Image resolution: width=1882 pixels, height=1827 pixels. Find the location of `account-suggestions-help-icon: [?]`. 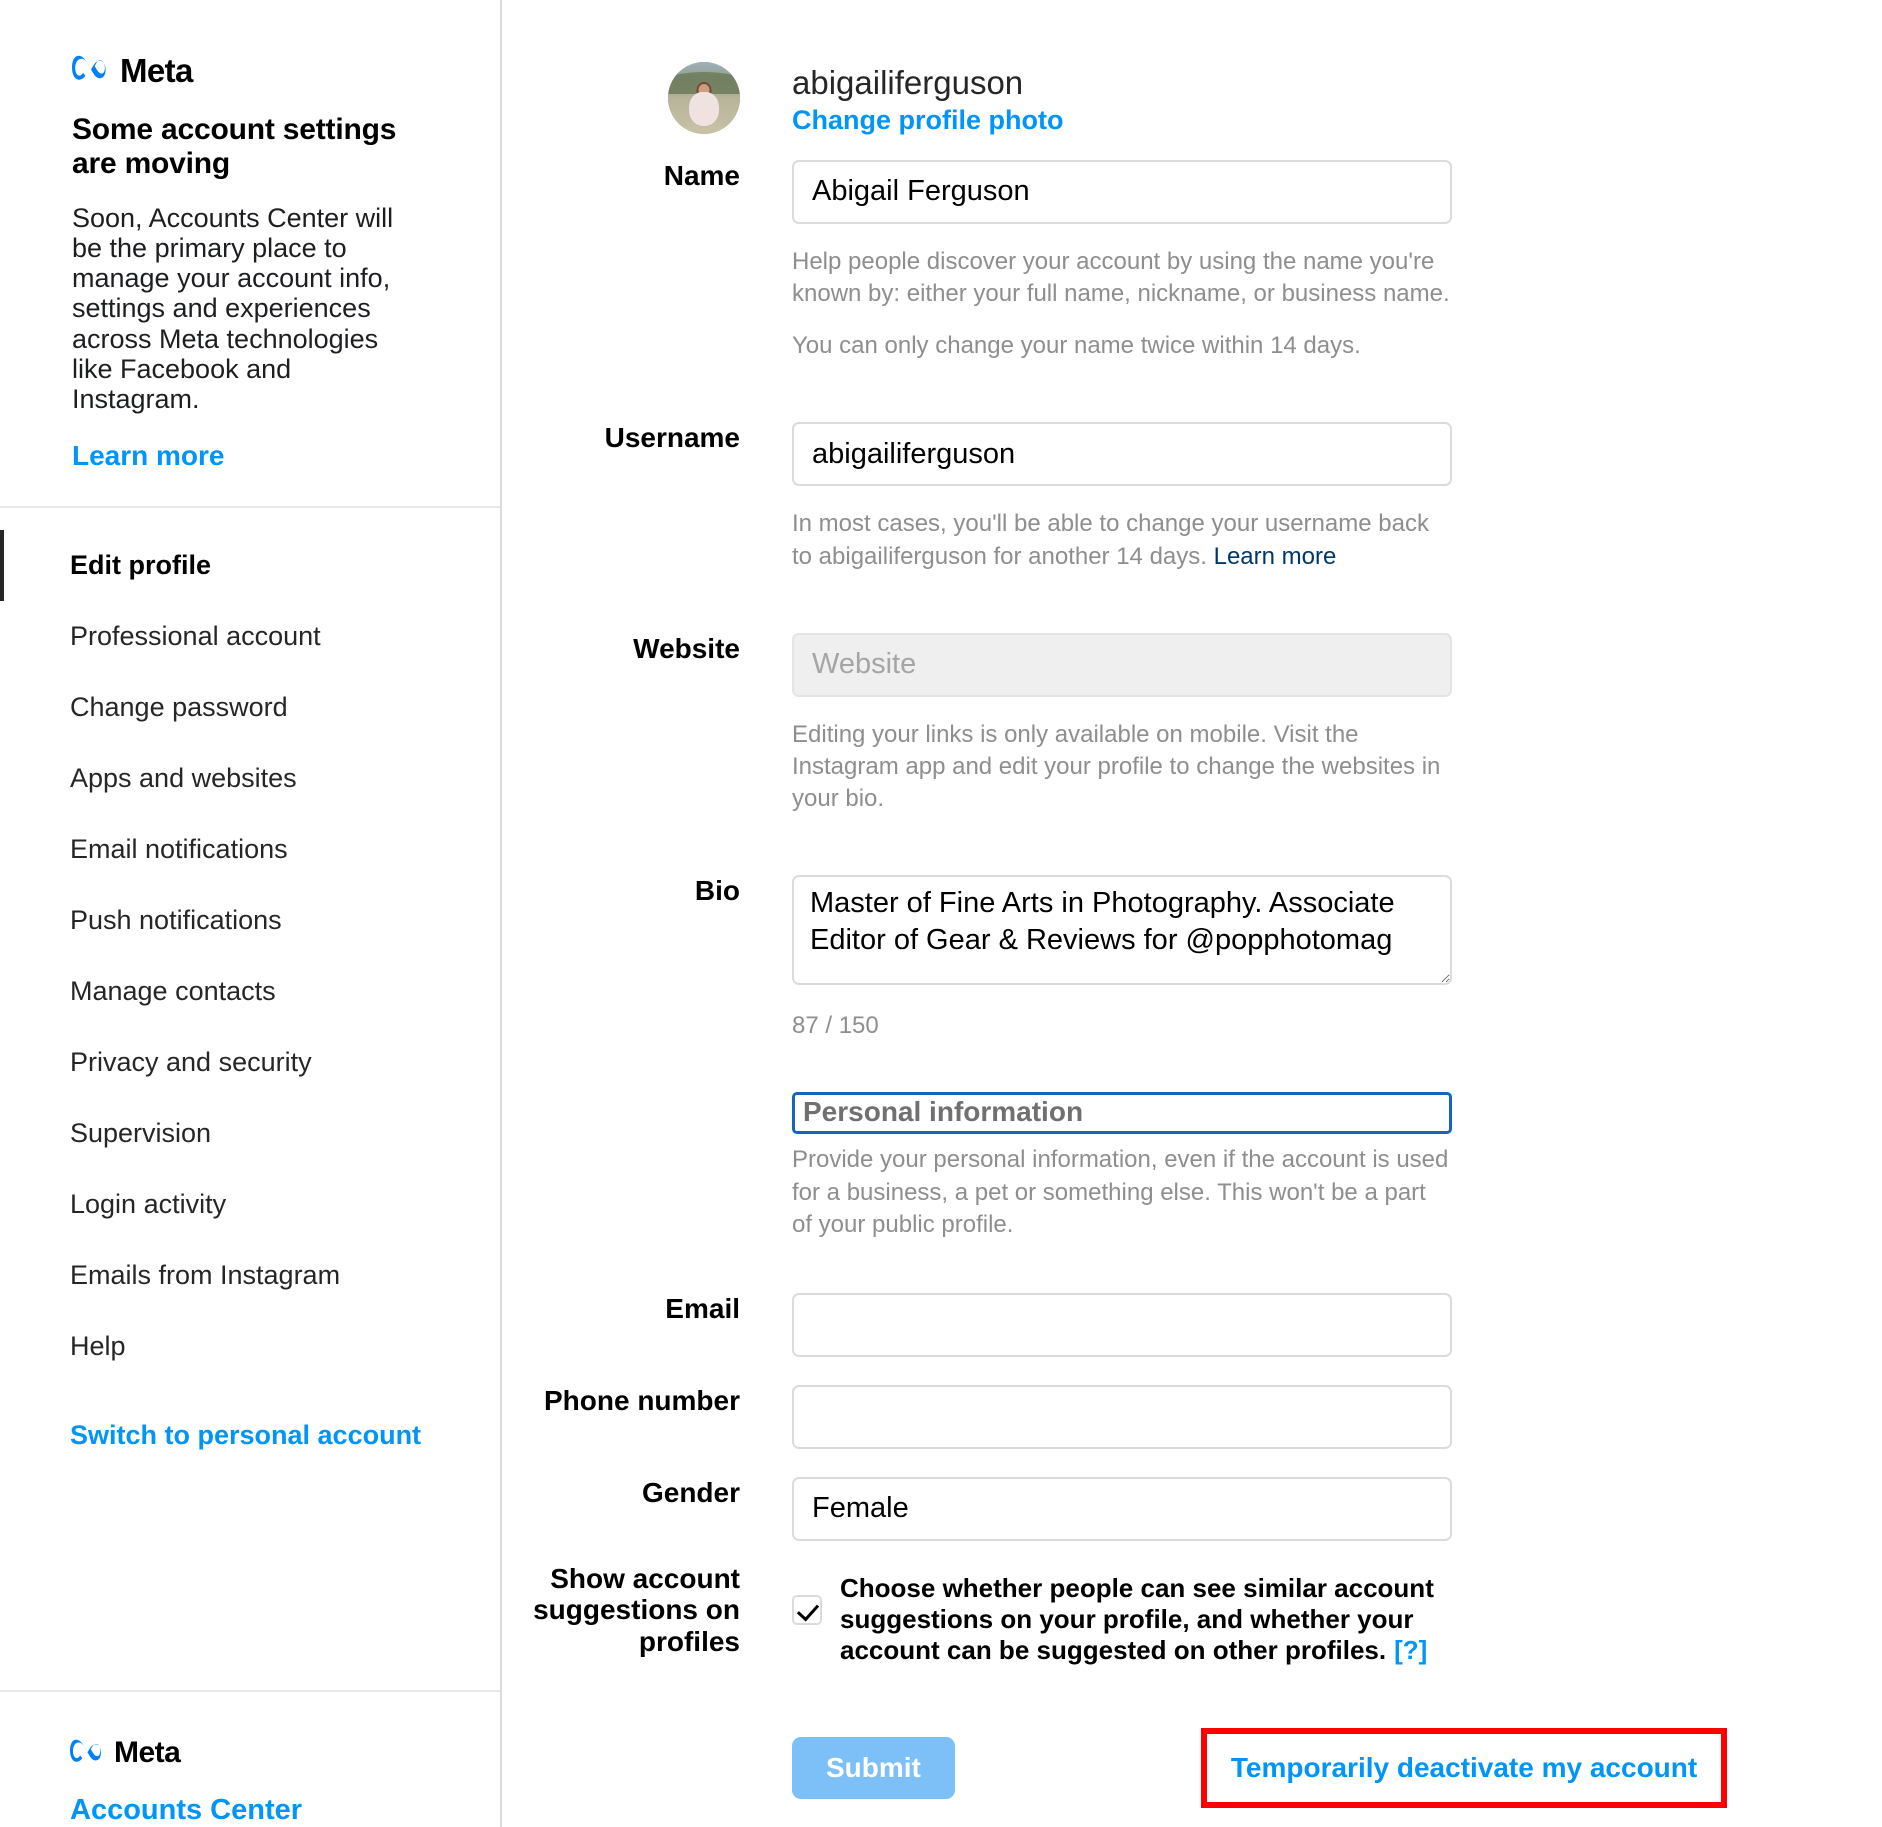

account-suggestions-help-icon: [?] is located at coordinates (1410, 1650).